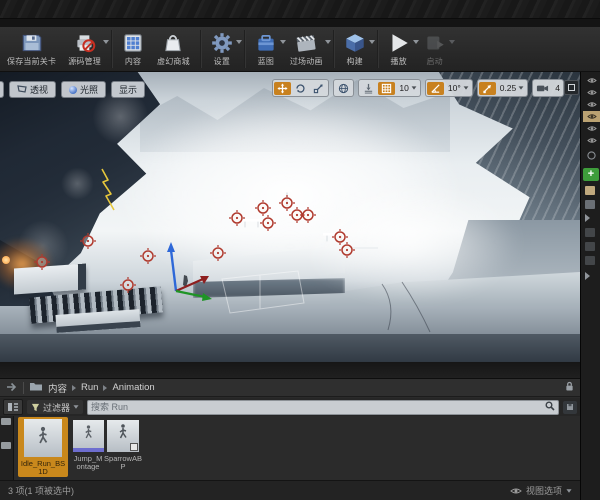  What do you see at coordinates (590, 286) in the screenshot?
I see `right-dock-panel: +` at bounding box center [590, 286].